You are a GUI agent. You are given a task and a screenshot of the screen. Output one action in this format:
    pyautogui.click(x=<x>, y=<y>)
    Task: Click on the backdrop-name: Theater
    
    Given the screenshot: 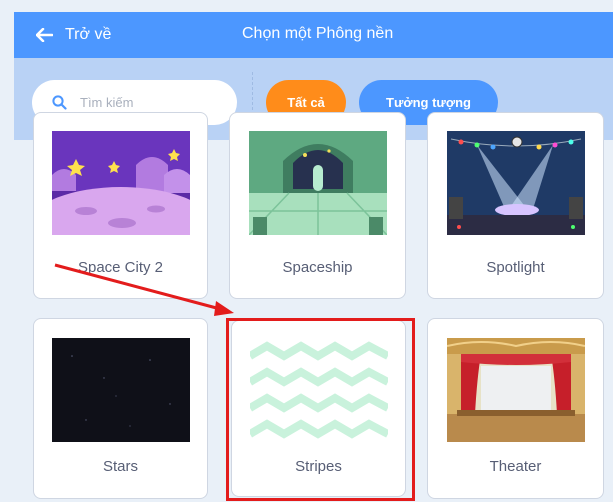 What is the action you would take?
    pyautogui.click(x=515, y=466)
    